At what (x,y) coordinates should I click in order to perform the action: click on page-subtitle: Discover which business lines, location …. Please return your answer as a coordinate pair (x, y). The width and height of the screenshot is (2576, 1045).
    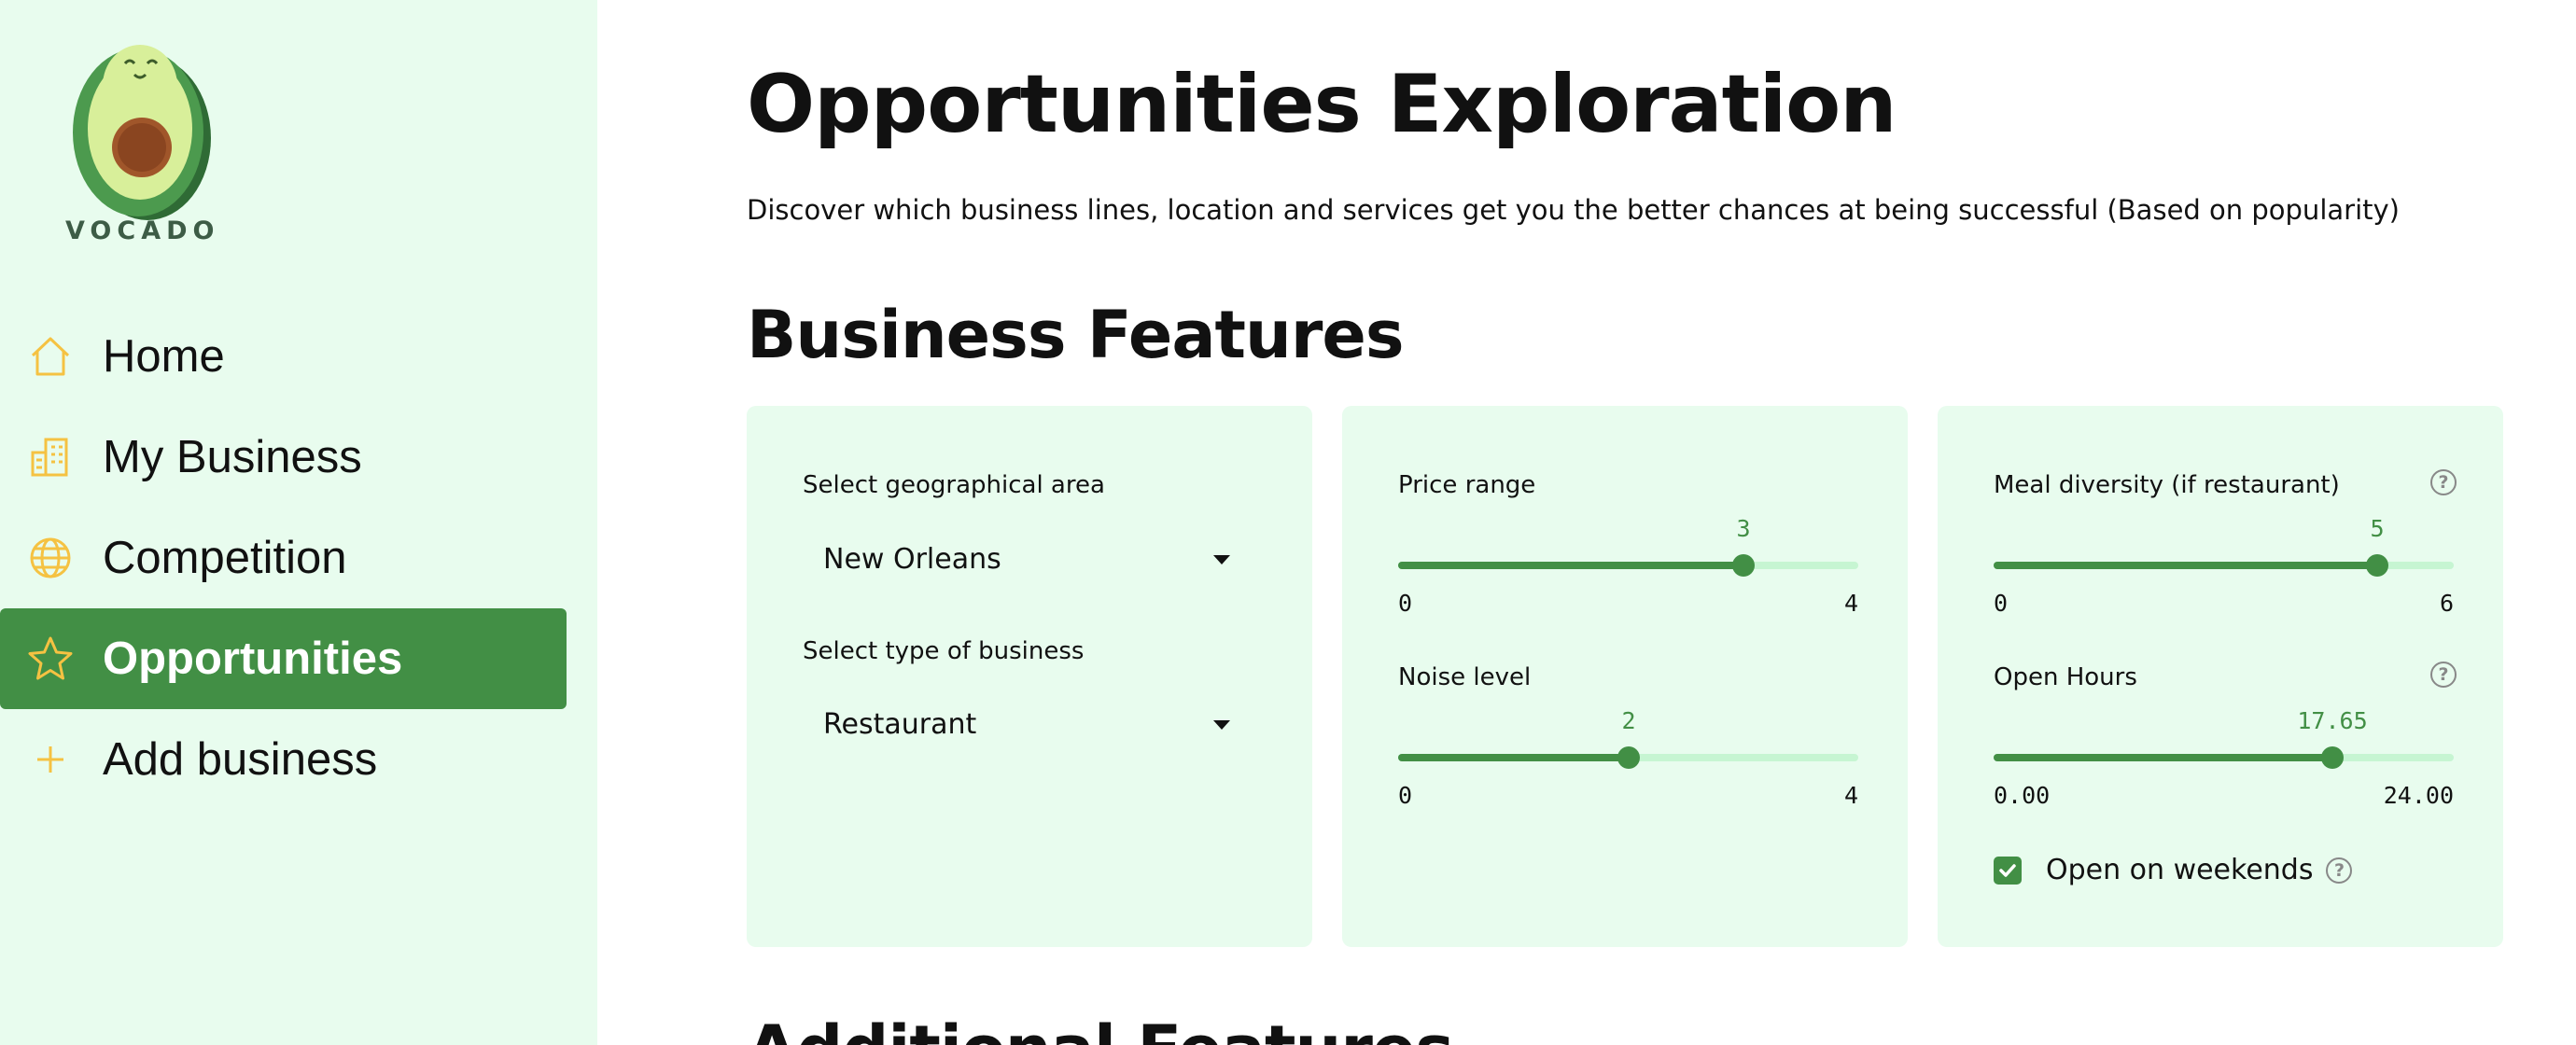
    Looking at the image, I should click on (1573, 210).